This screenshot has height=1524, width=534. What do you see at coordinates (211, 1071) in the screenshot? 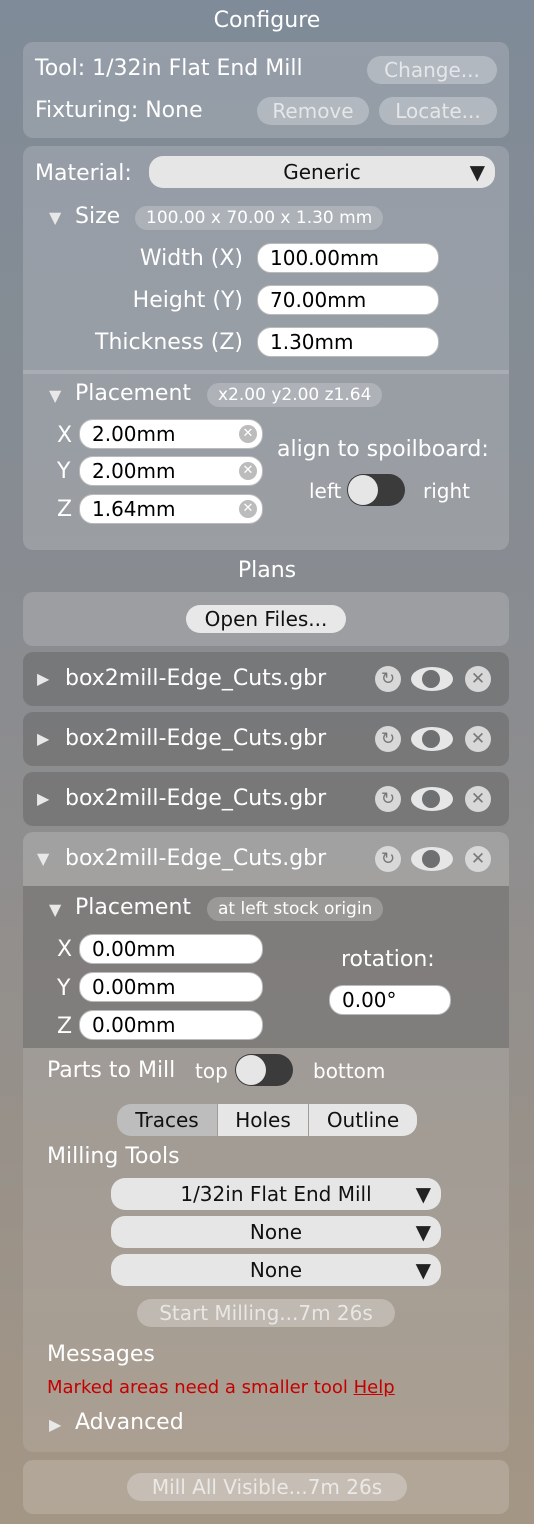
I see `parts-top-label: top` at bounding box center [211, 1071].